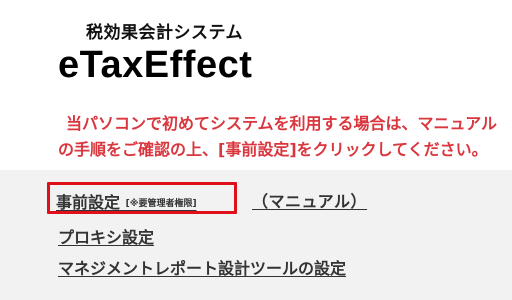 This screenshot has height=300, width=512. I want to click on prior-settings-label: 事前設定, so click(88, 202).